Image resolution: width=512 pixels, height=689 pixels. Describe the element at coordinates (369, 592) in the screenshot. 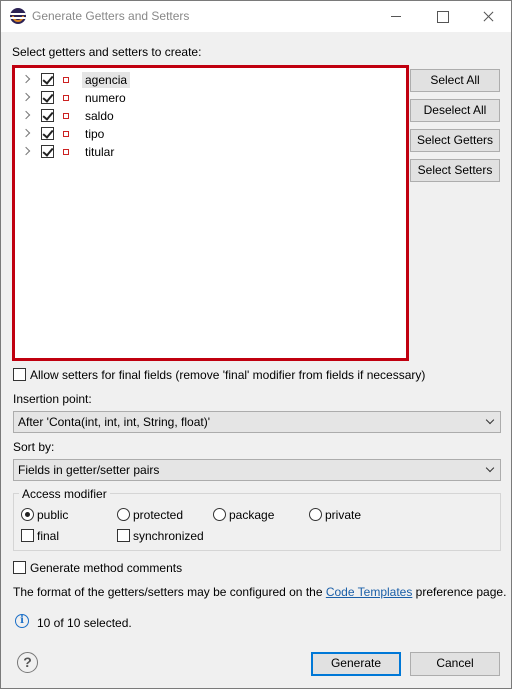

I see `code-templates-link: Code Templates` at that location.